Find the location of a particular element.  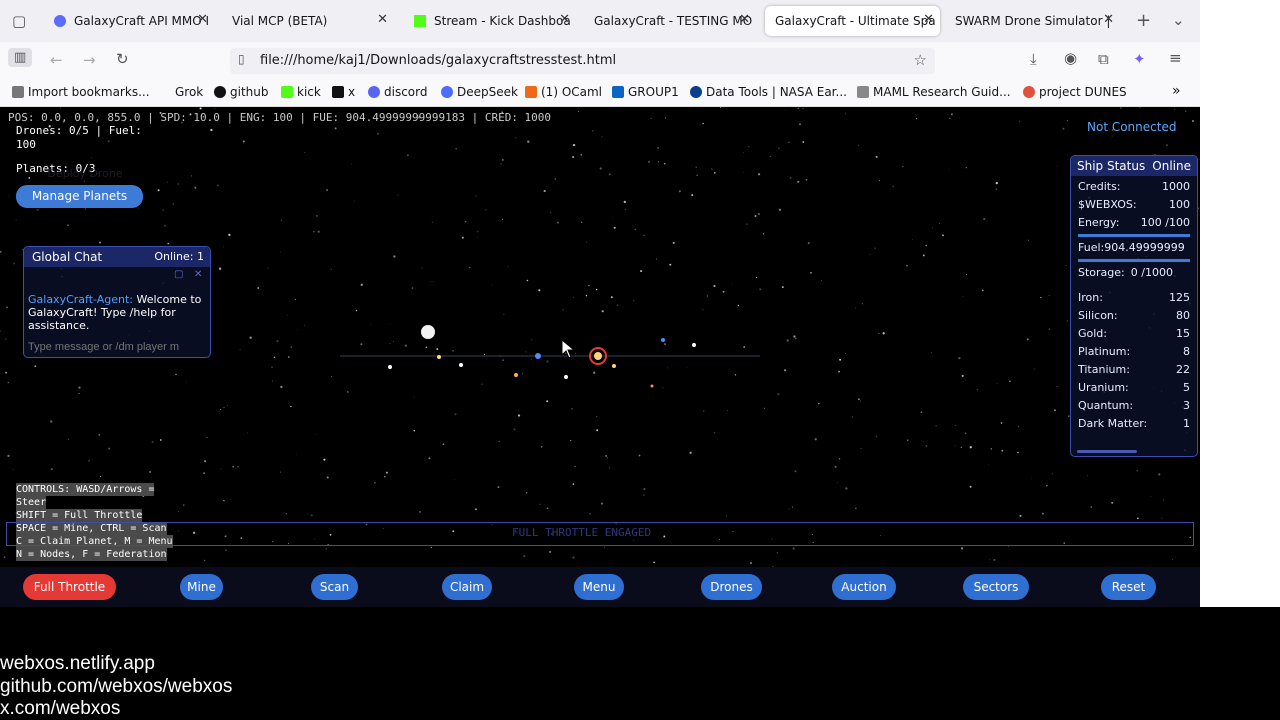

bookmark-label: discord is located at coordinates (406, 92).